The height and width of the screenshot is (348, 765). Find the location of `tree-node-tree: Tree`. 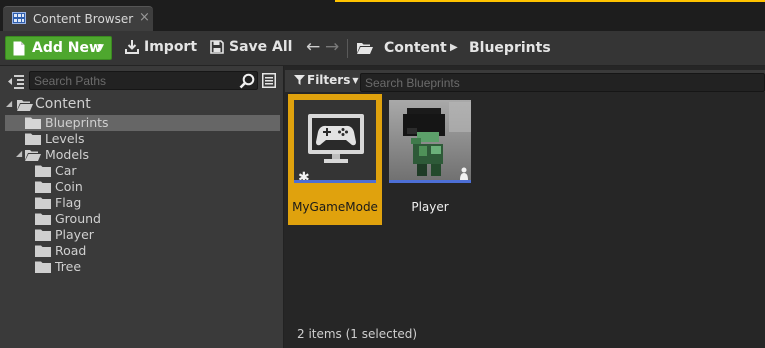

tree-node-tree: Tree is located at coordinates (157, 267).